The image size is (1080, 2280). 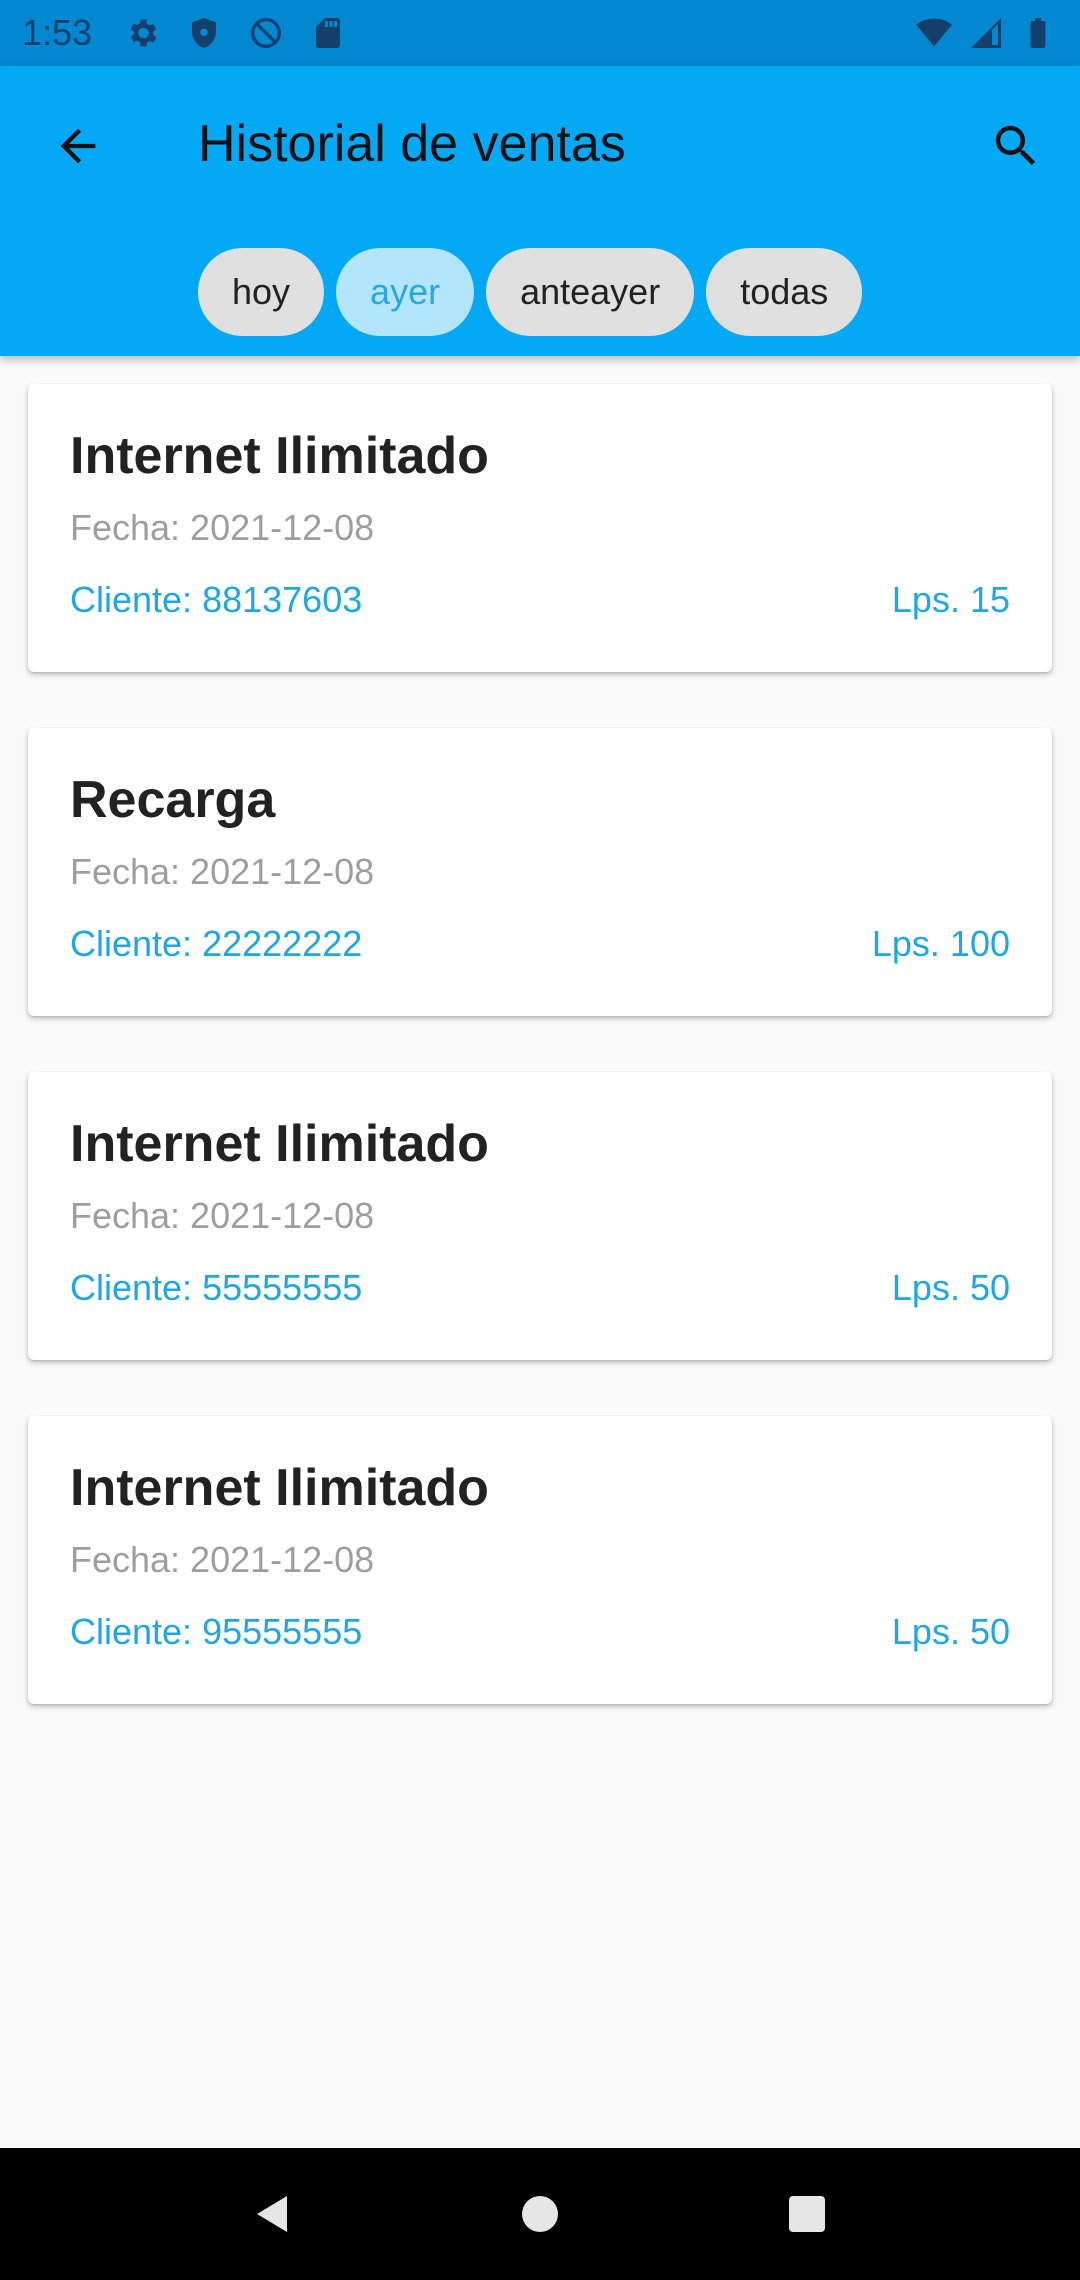 I want to click on status-bar: 1:53, so click(x=540, y=33).